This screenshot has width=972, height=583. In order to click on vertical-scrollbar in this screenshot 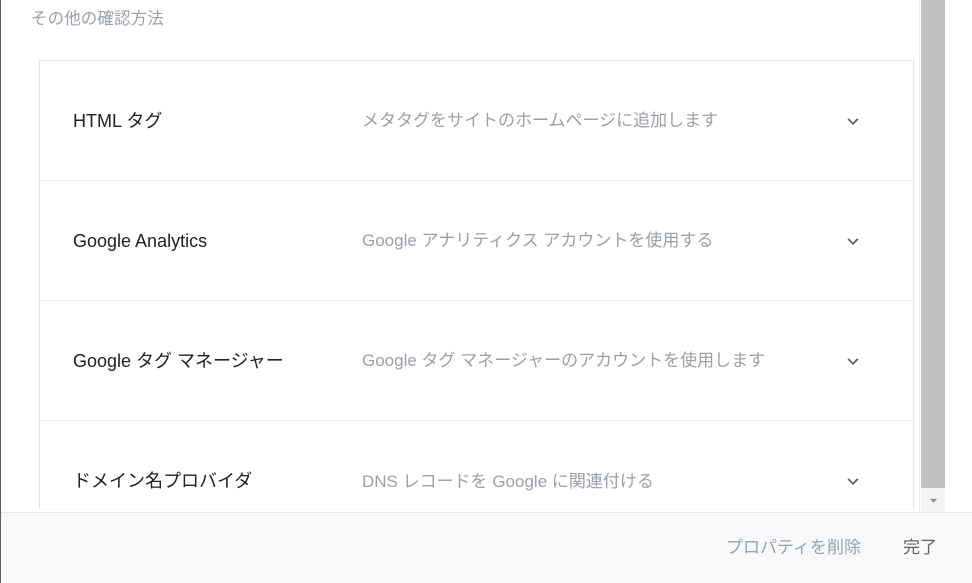, I will do `click(932, 256)`.